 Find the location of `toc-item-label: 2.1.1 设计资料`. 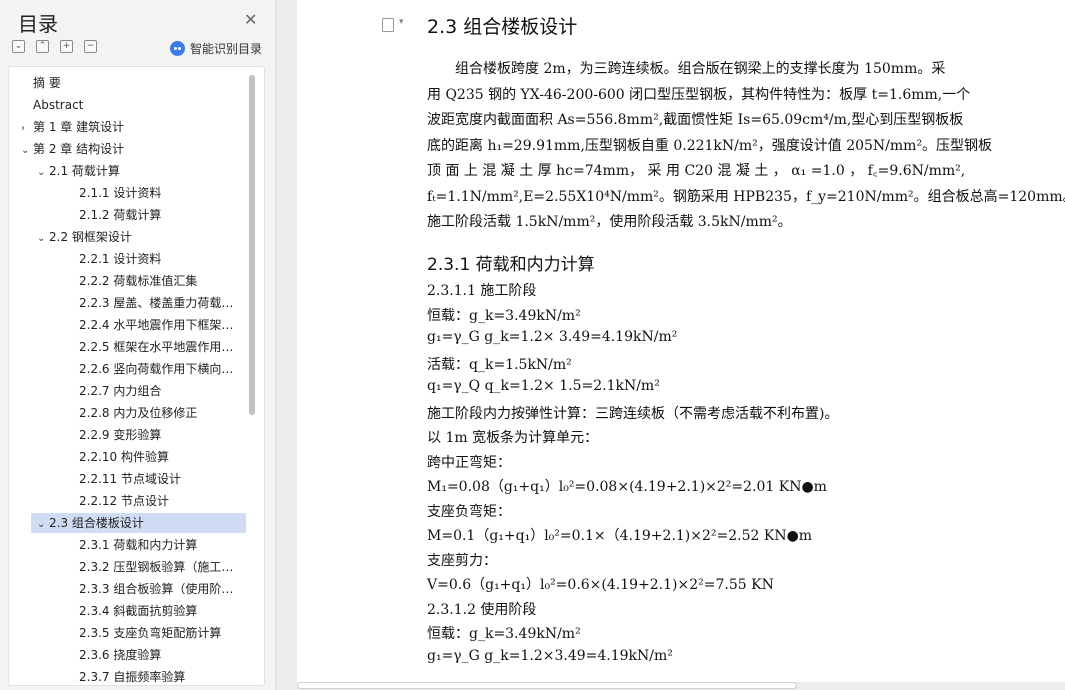

toc-item-label: 2.1.1 设计资料 is located at coordinates (120, 193).